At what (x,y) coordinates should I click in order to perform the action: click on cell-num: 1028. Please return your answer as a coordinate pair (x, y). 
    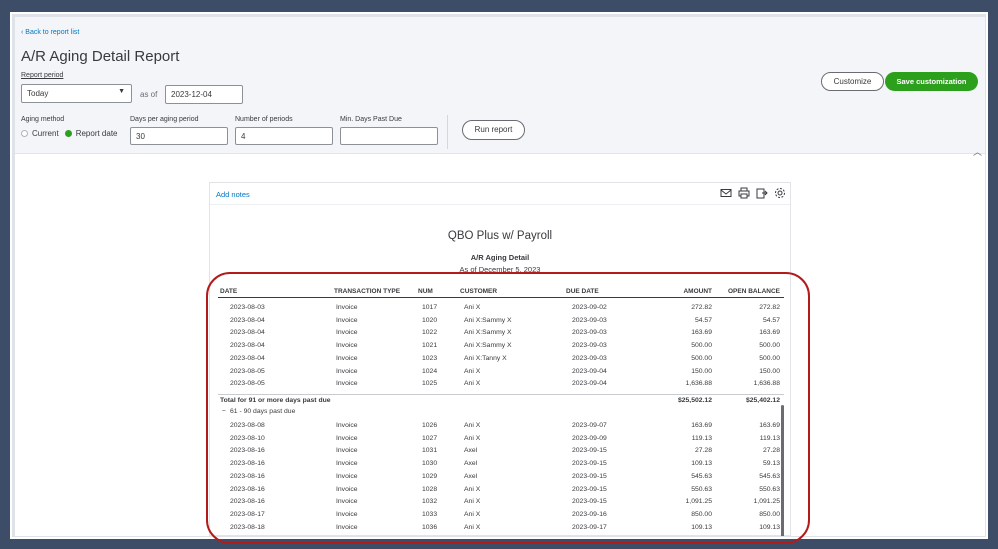
    Looking at the image, I should click on (429, 489).